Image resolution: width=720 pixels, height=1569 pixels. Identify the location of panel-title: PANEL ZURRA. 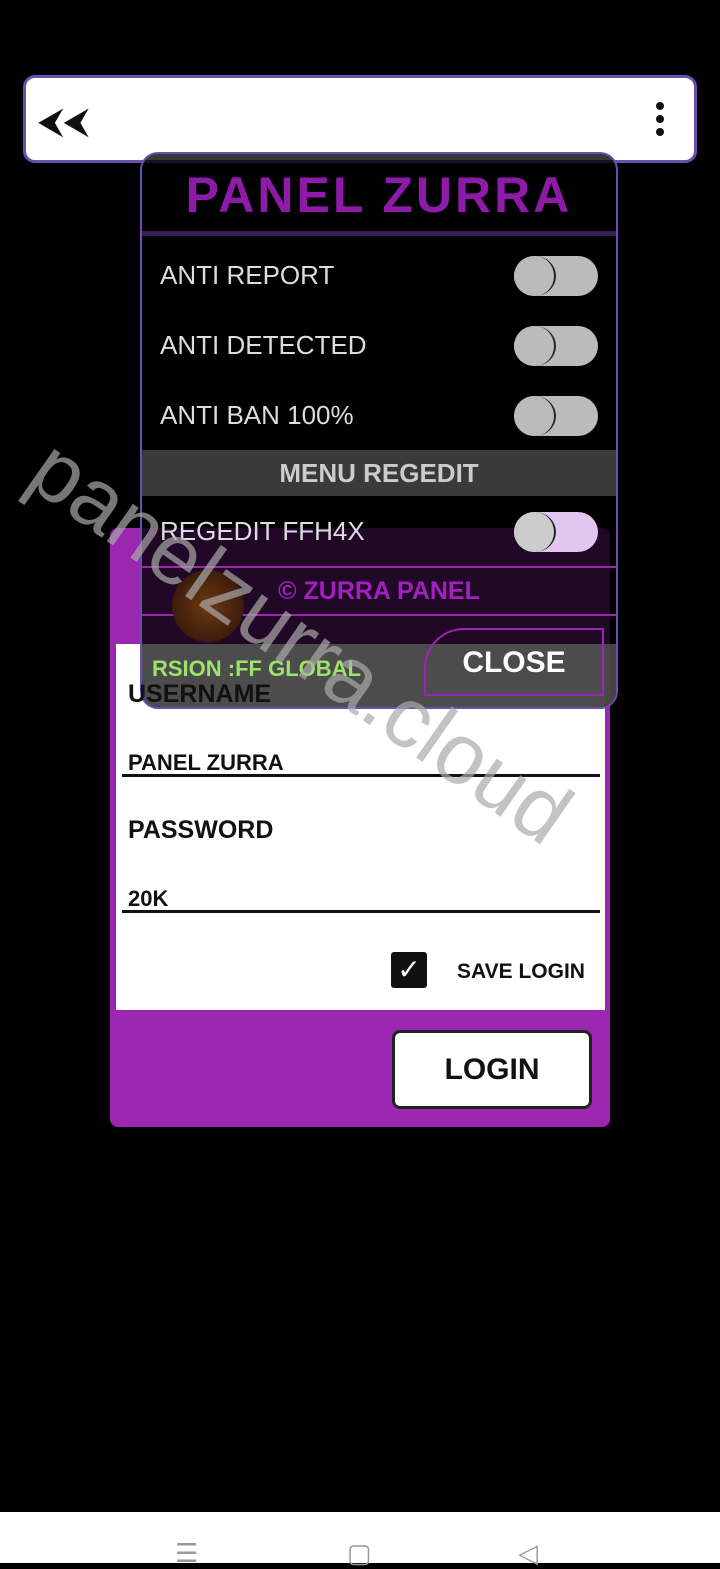
(379, 195).